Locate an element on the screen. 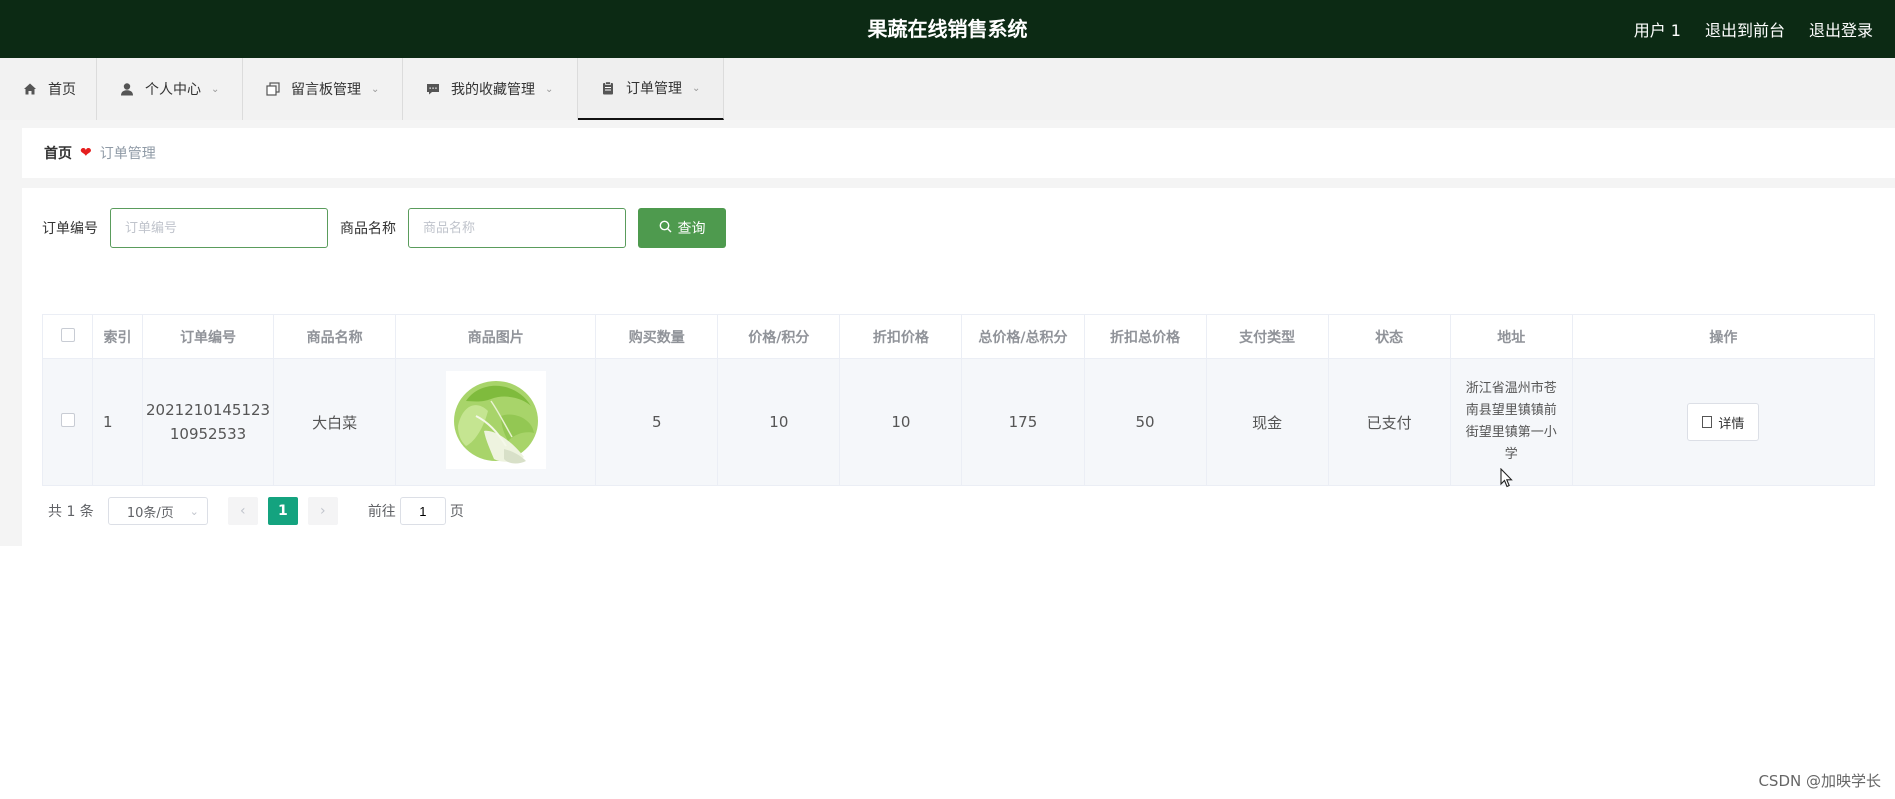 This screenshot has width=1895, height=799. page-number-button: 1 is located at coordinates (282, 511).